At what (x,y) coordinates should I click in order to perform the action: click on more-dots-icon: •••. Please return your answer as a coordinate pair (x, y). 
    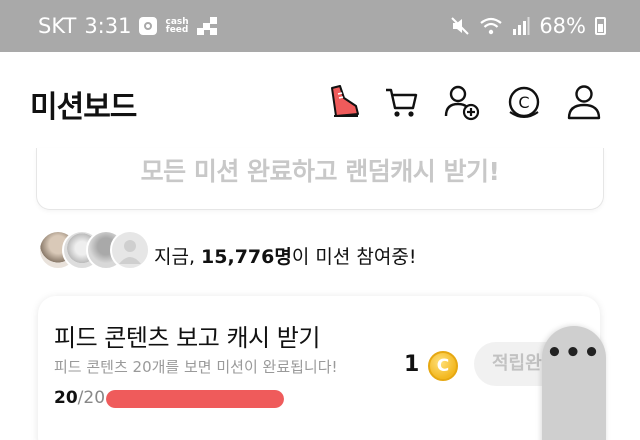
    Looking at the image, I should click on (574, 353).